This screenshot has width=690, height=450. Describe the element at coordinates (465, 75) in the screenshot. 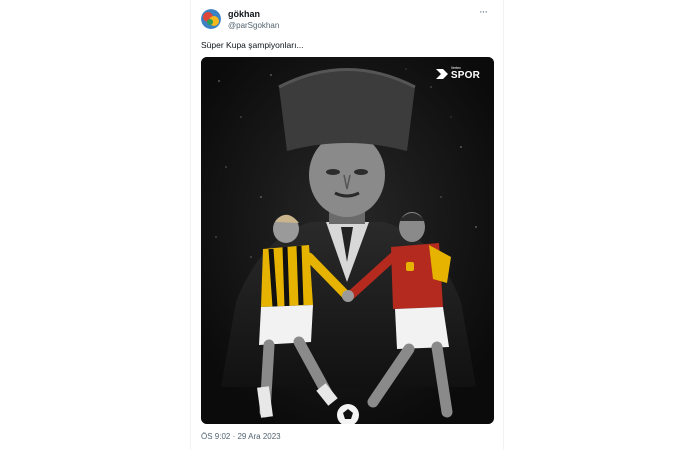

I see `logo-big-text: SPOR` at that location.